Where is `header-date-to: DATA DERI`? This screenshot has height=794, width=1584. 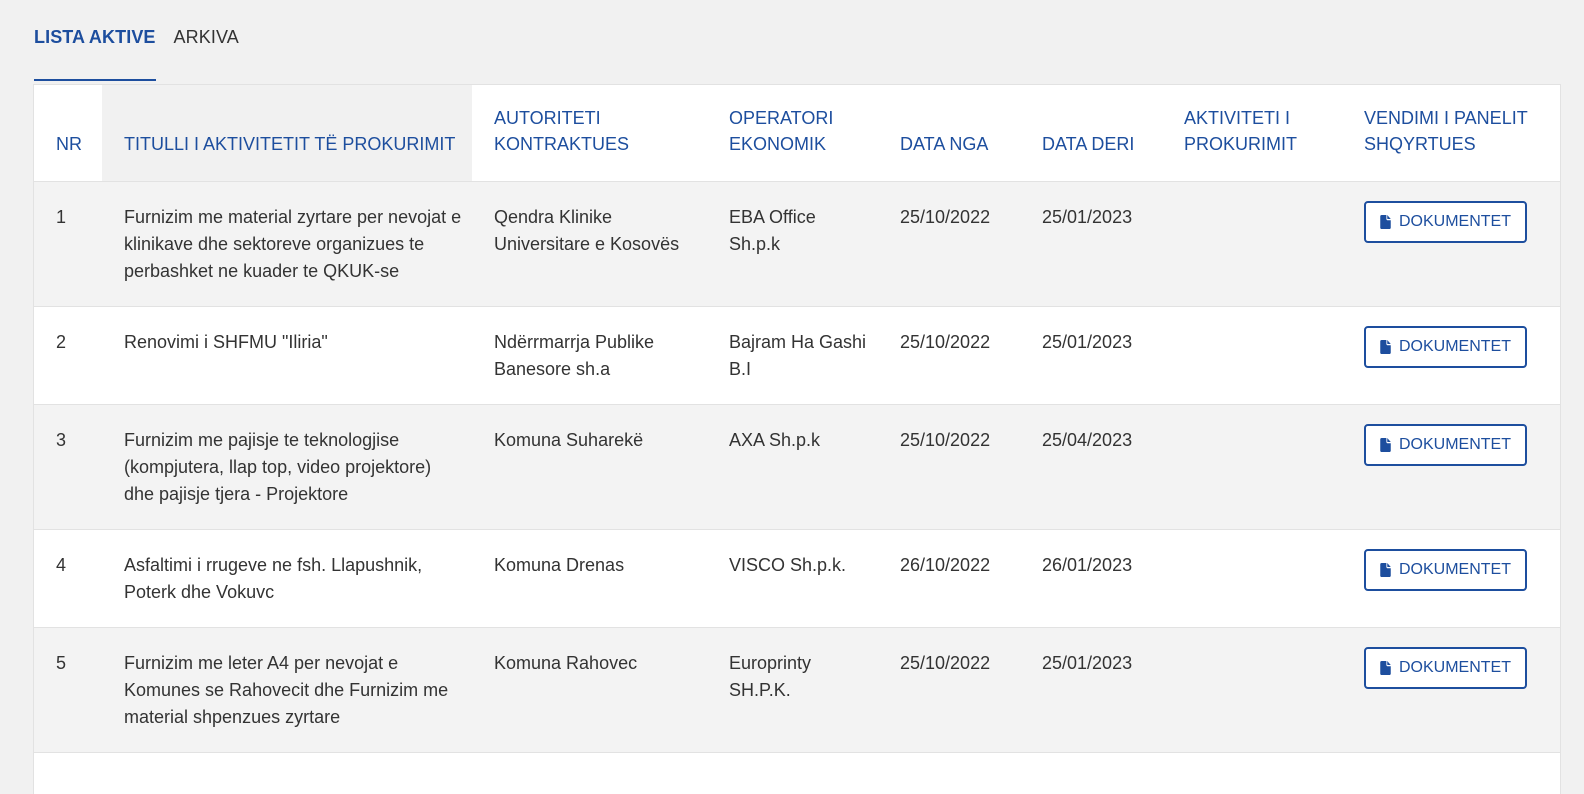
header-date-to: DATA DERI is located at coordinates (1091, 133).